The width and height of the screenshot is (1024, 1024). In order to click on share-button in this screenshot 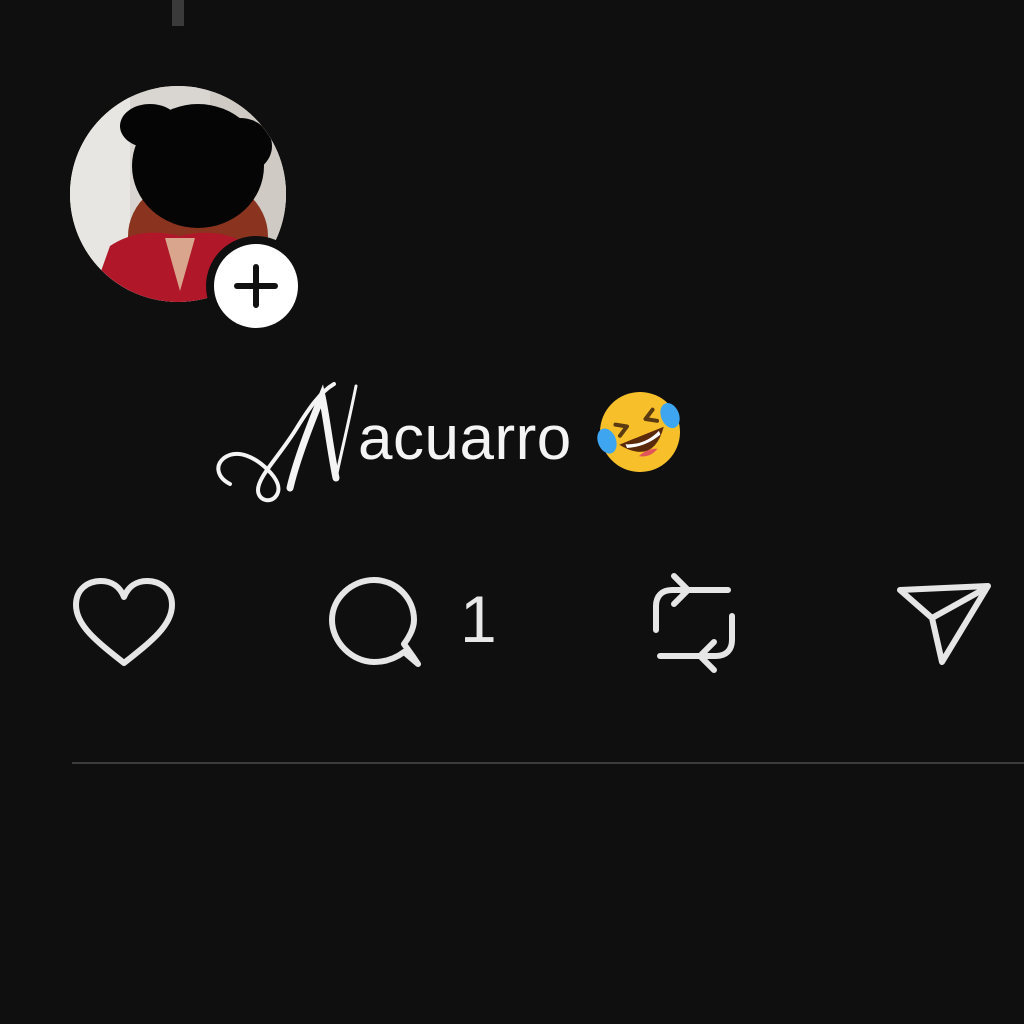, I will do `click(944, 623)`.